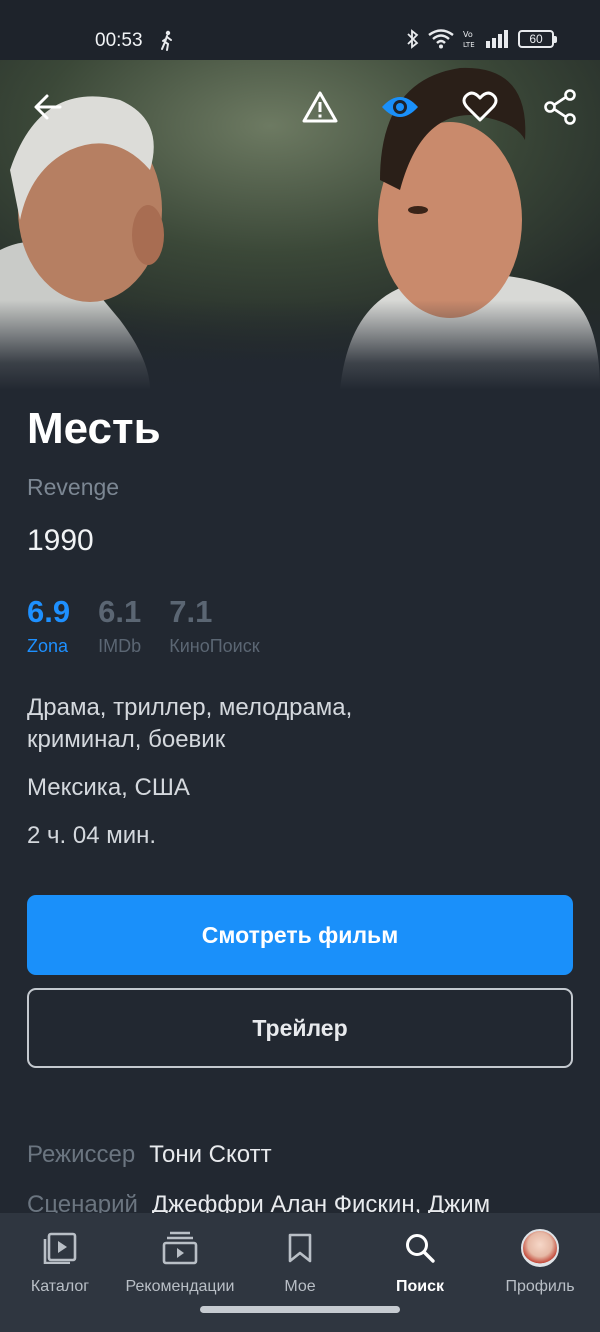 The image size is (600, 1332). I want to click on bottom-nav: Каталог Рекомендации Мое Поиск Профиль, so click(300, 1272).